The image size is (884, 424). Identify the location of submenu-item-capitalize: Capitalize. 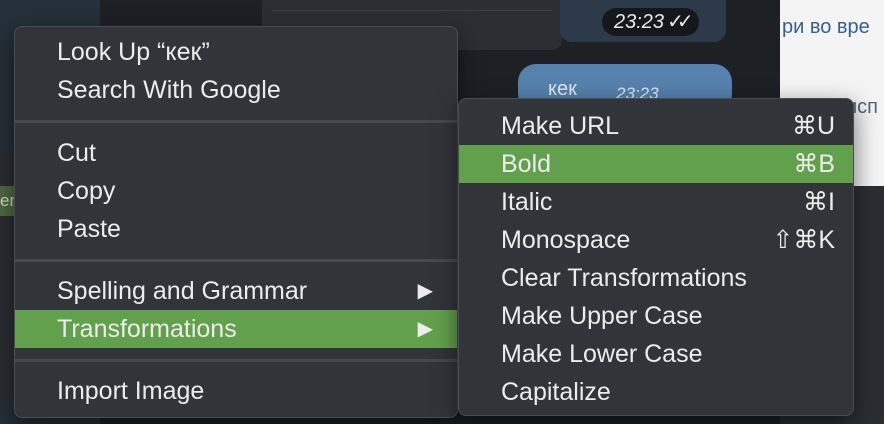
(656, 392).